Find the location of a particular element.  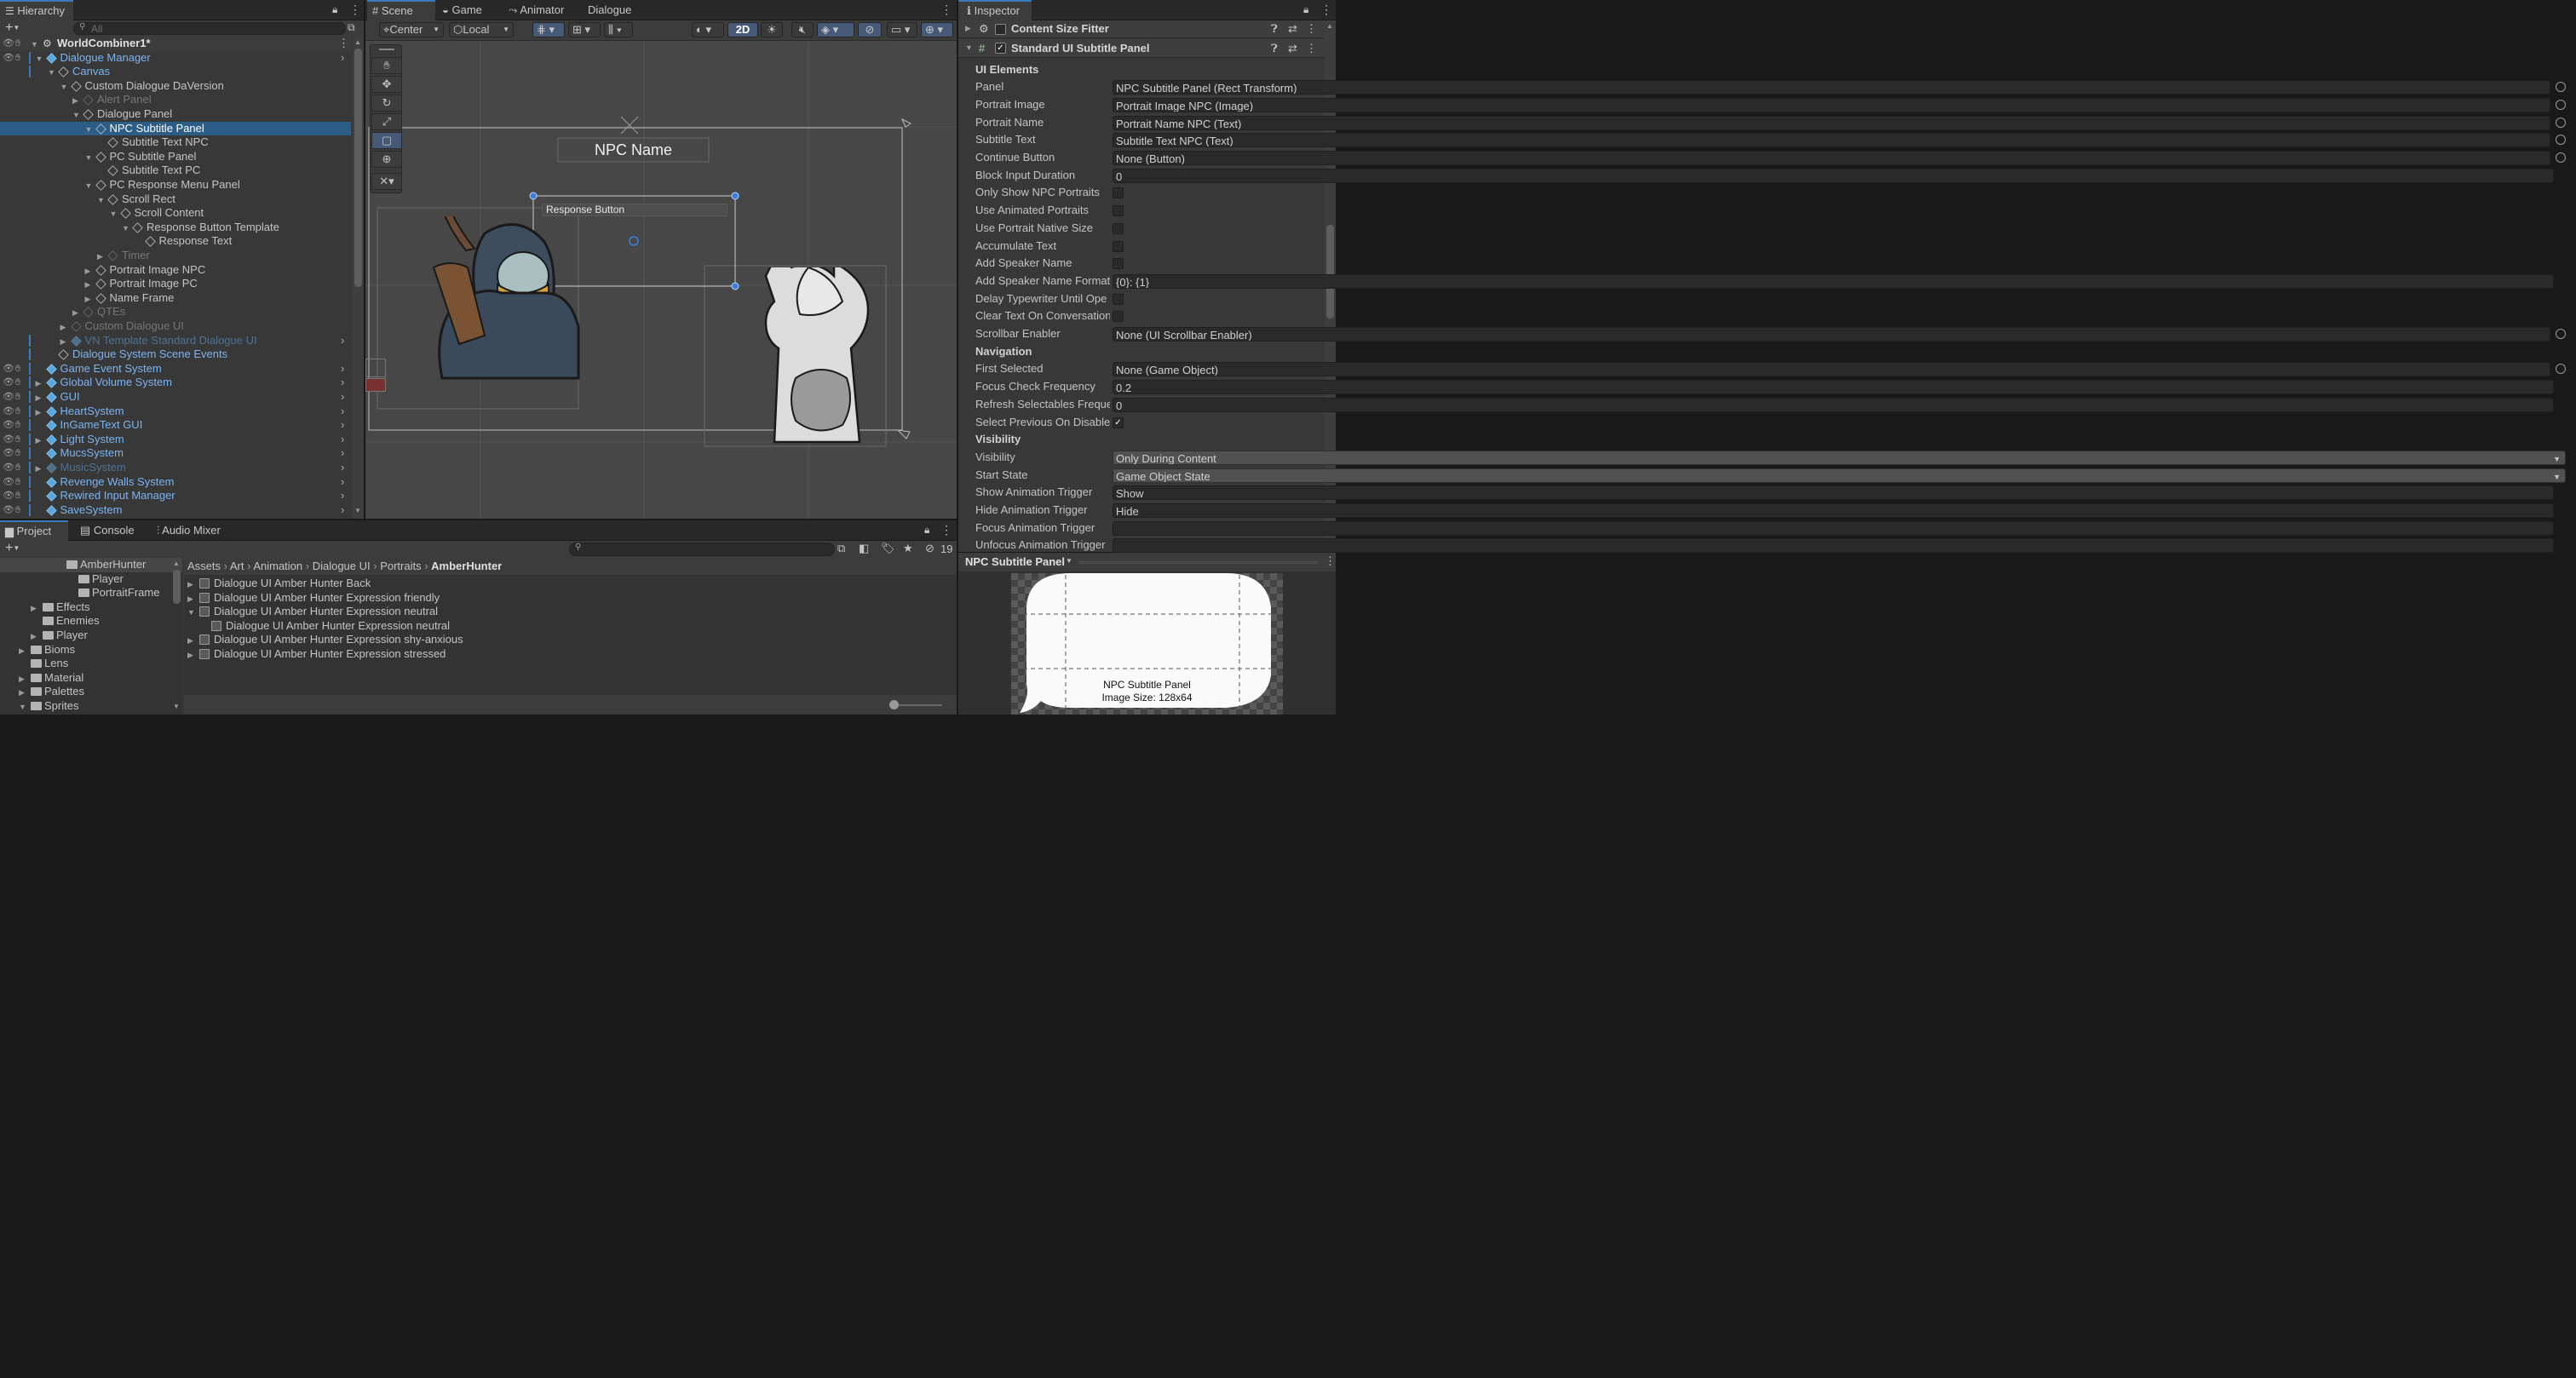

inspector-field: Start State Game Object State ▼ is located at coordinates (1766, 476).